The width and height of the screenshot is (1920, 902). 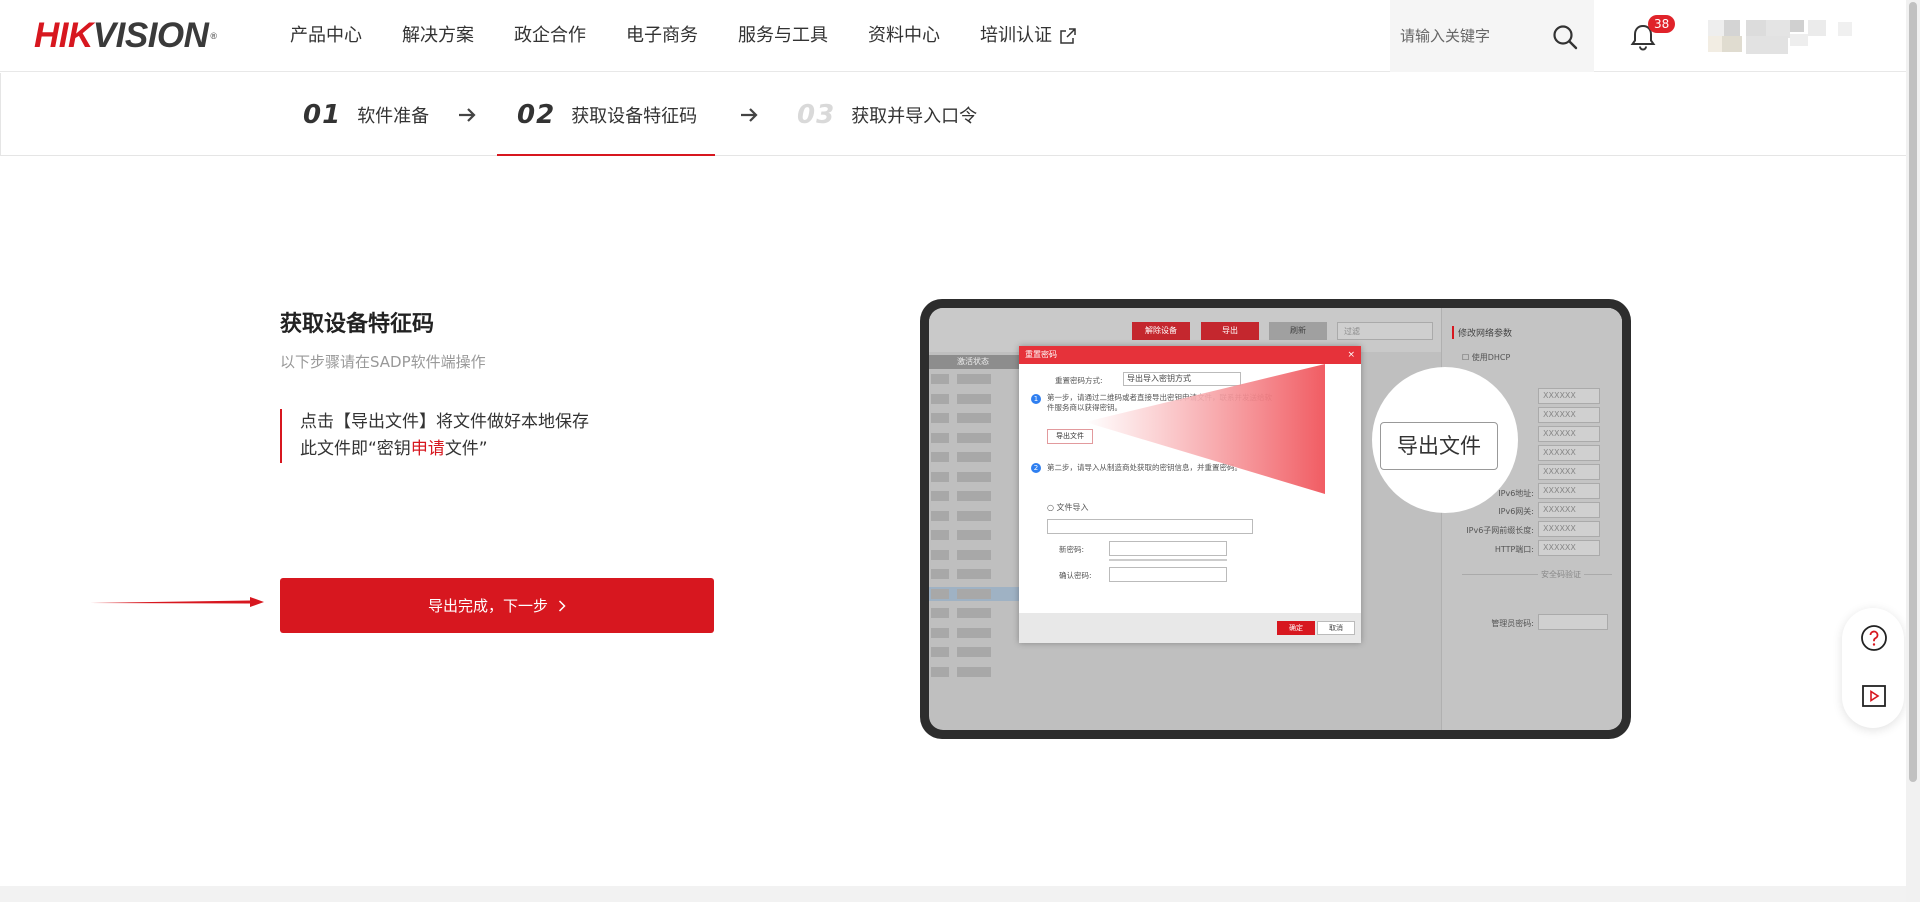 I want to click on help-icon, so click(x=1874, y=638).